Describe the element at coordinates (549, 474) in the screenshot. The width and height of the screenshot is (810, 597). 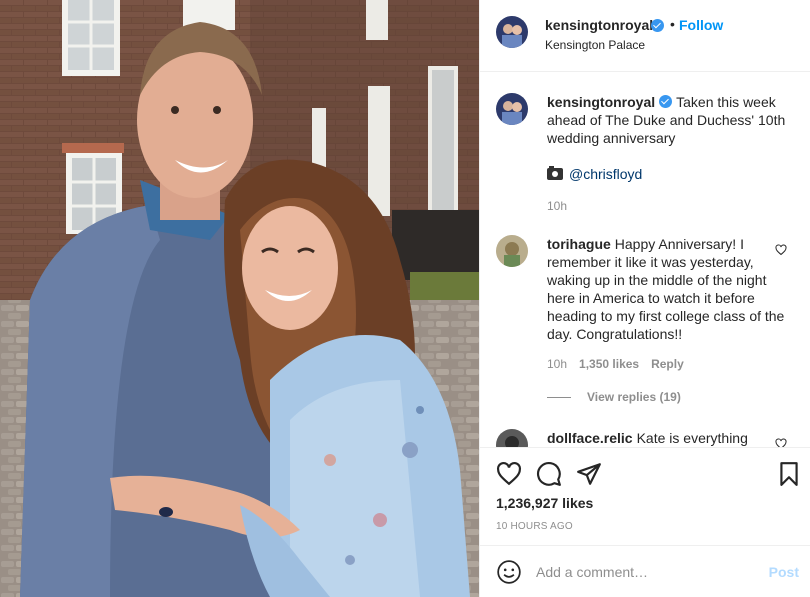
I see `comment-icon` at that location.